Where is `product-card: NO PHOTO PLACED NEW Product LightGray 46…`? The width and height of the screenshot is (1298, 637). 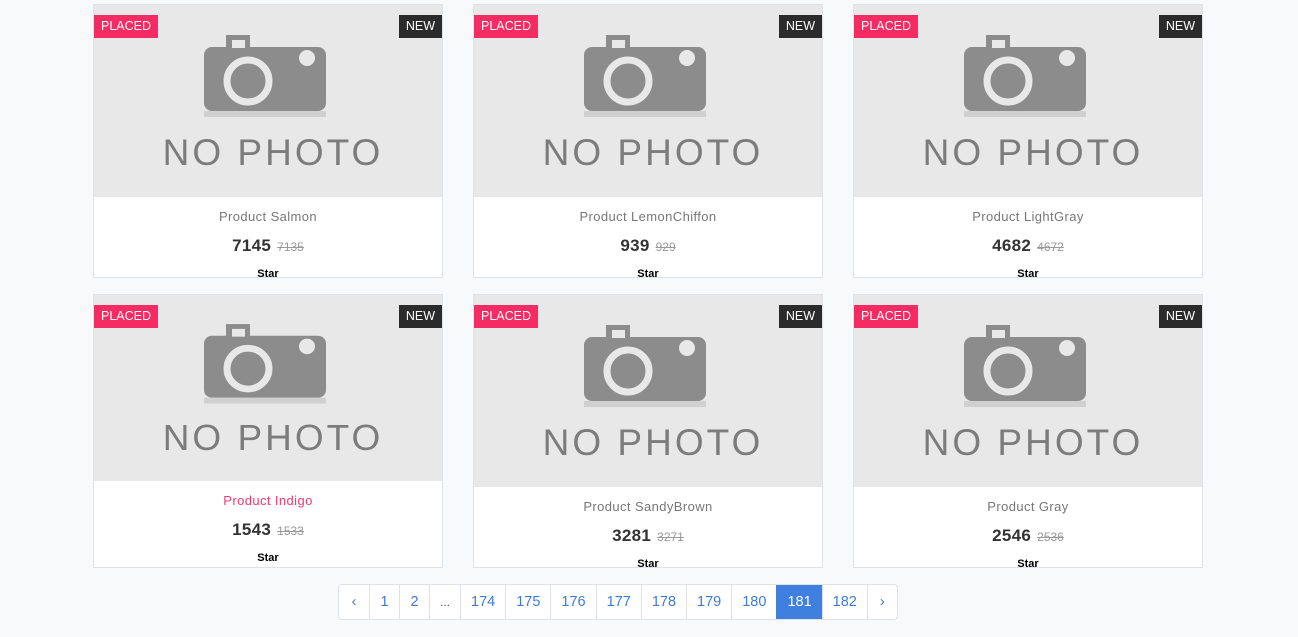
product-card: NO PHOTO PLACED NEW Product LightGray 46… is located at coordinates (1028, 141).